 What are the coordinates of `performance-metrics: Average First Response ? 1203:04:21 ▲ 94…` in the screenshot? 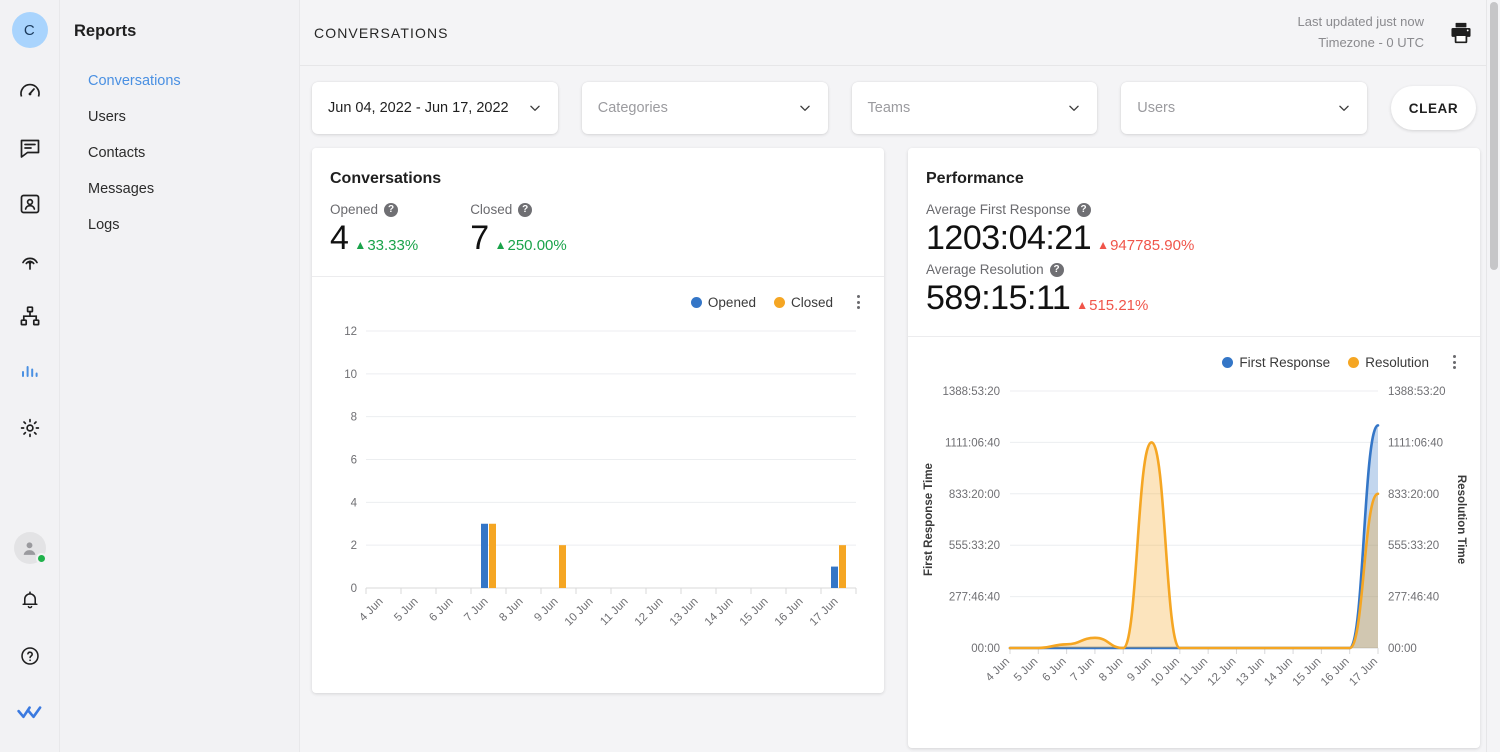 It's located at (1194, 260).